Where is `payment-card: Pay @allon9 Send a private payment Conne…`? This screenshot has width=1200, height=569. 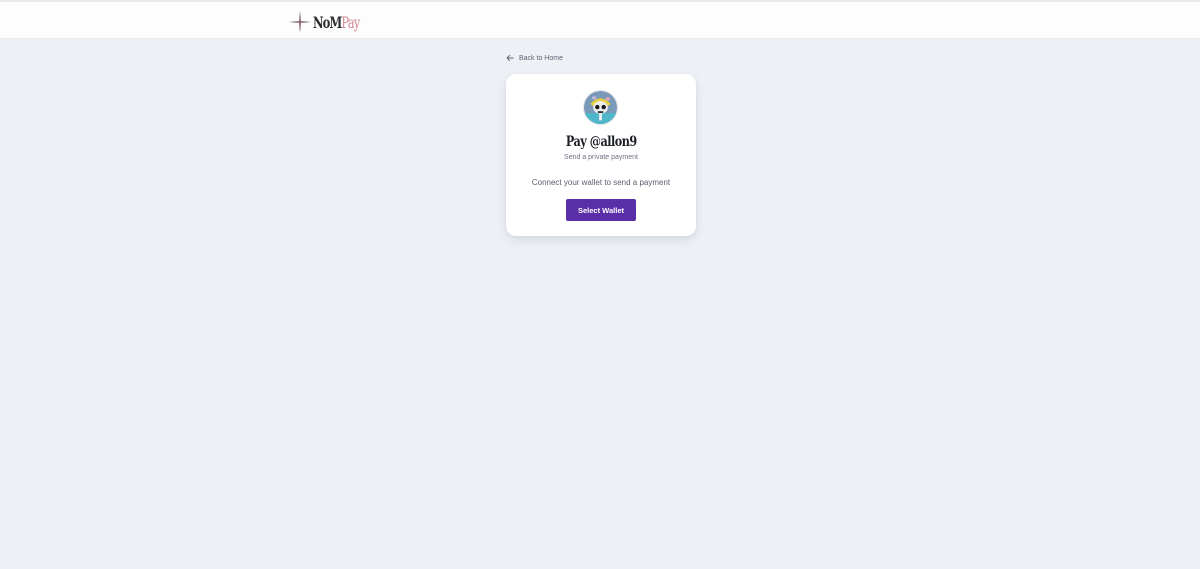 payment-card: Pay @allon9 Send a private payment Conne… is located at coordinates (601, 155).